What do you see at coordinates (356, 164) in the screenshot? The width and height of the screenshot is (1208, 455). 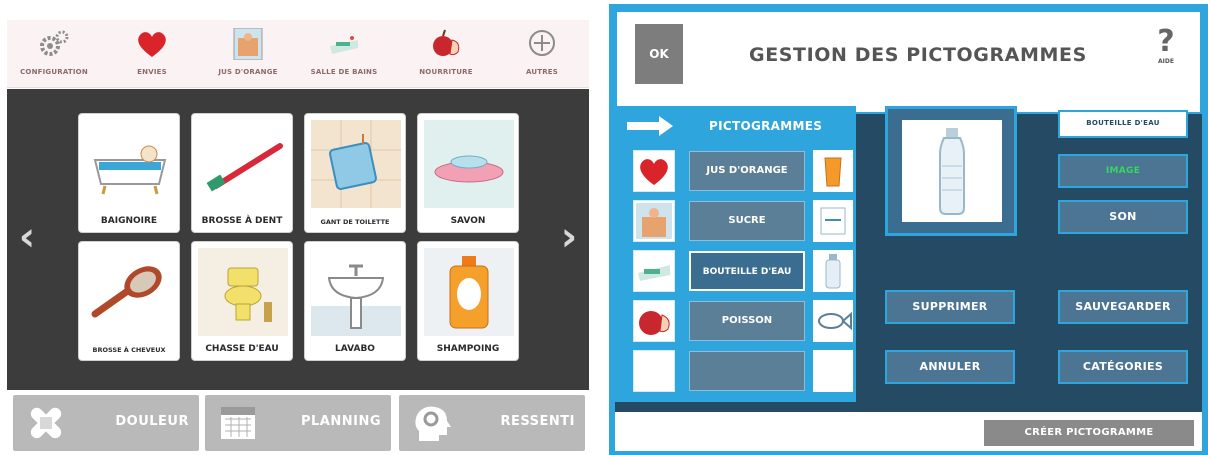 I see `washcloth-icon` at bounding box center [356, 164].